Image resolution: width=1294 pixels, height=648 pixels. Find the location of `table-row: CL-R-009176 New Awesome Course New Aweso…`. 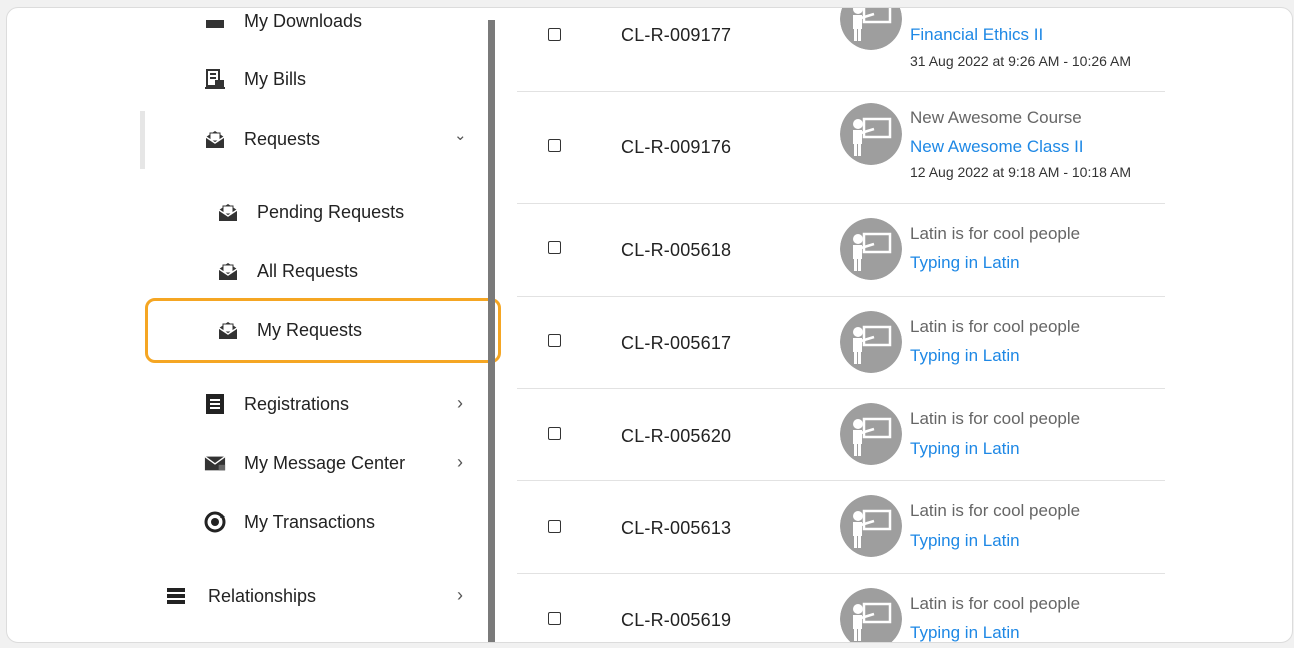

table-row: CL-R-009176 New Awesome Course New Aweso… is located at coordinates (841, 147).